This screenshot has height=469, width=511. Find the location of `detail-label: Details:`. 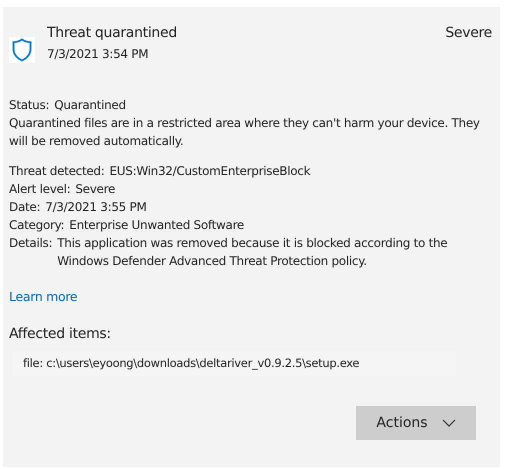

detail-label: Details: is located at coordinates (30, 243).